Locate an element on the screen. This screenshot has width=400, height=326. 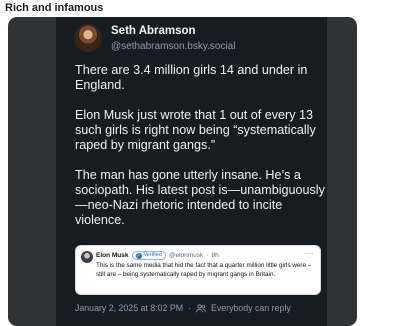
reply-setting: Everybody can reply is located at coordinates (251, 308).